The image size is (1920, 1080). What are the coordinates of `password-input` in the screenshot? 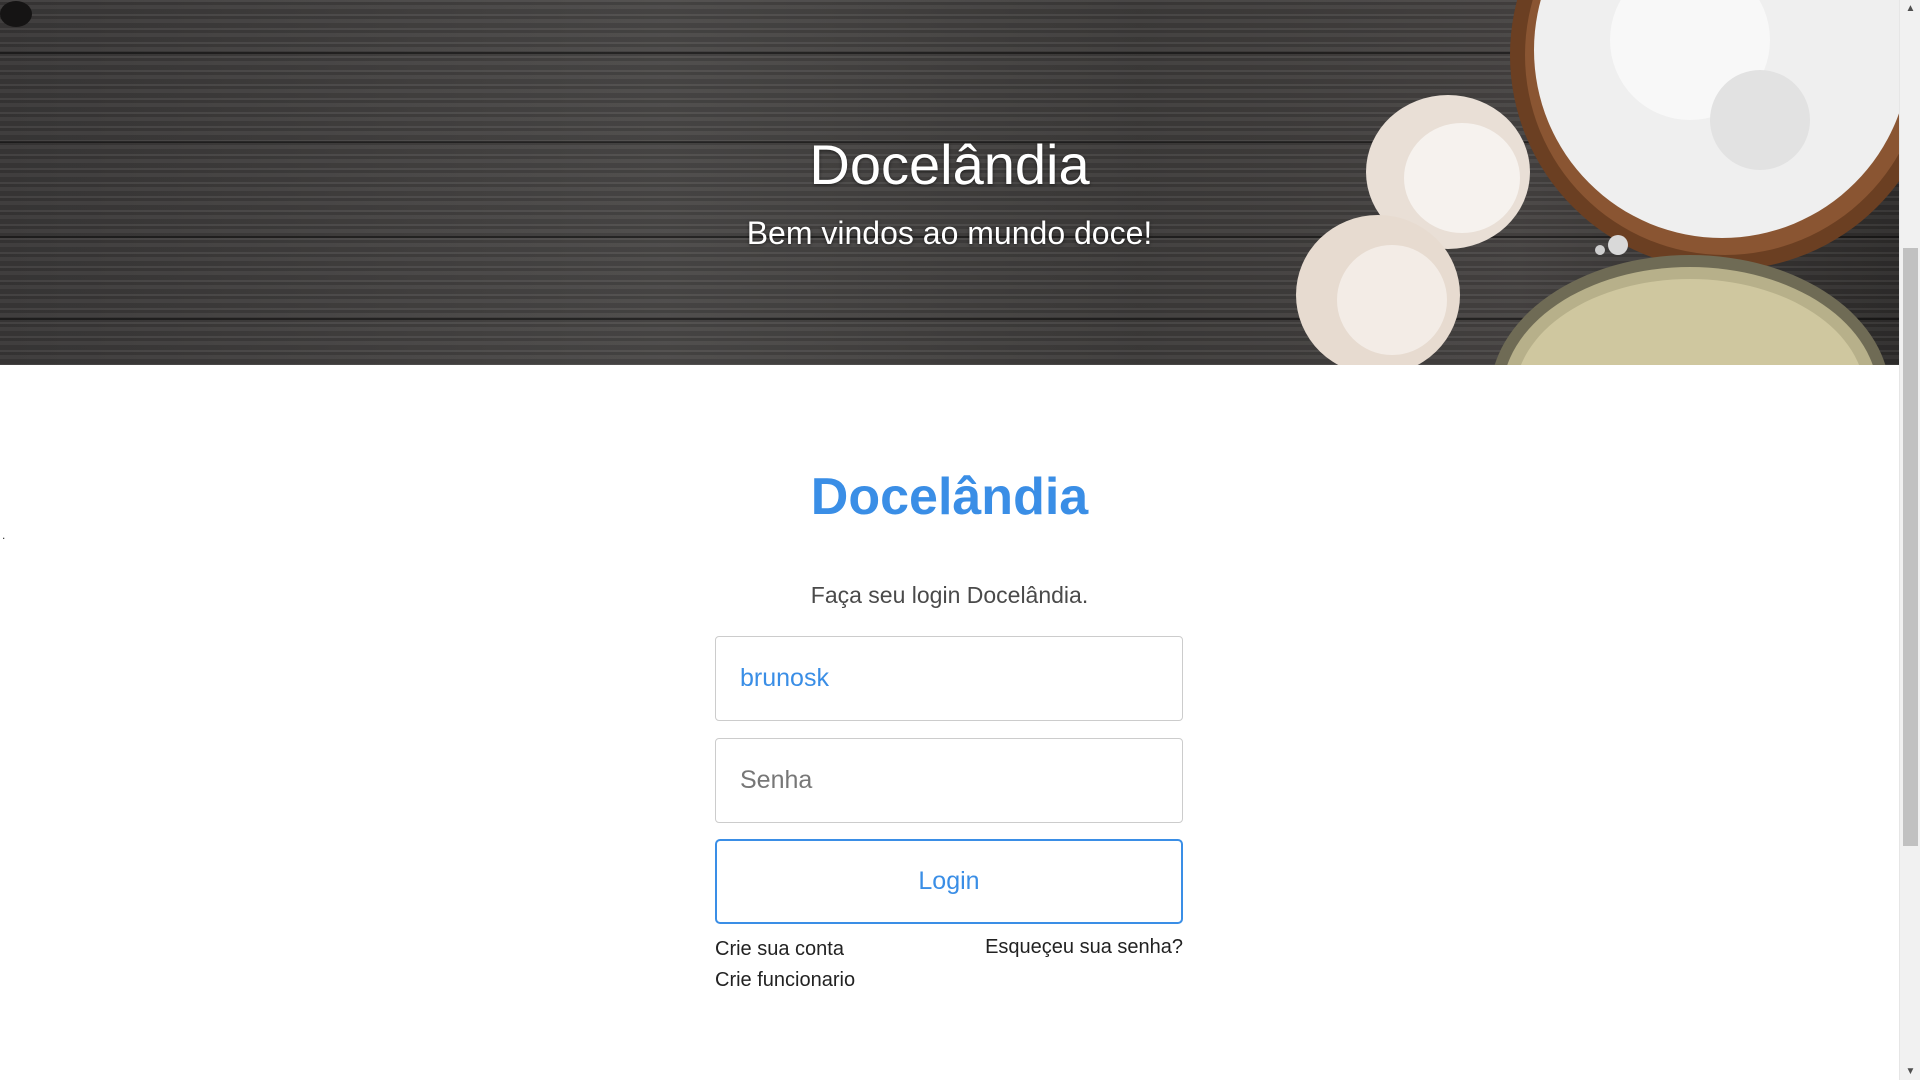 It's located at (949, 780).